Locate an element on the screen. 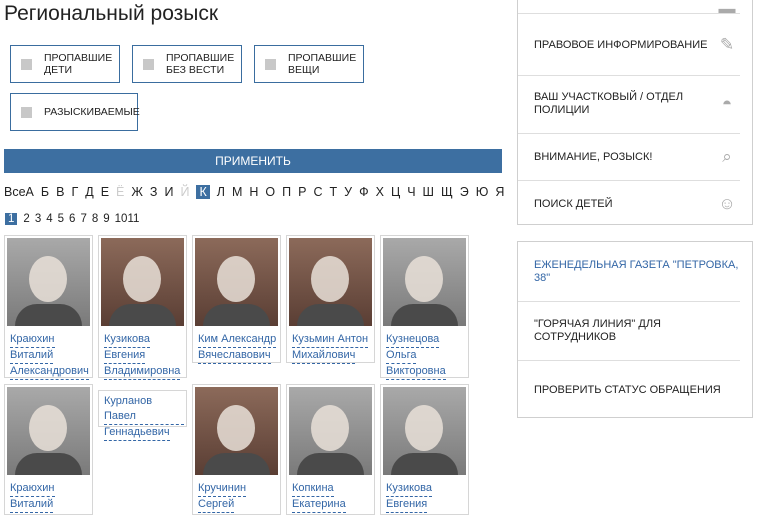 This screenshot has width=760, height=515. letter-Н: Н is located at coordinates (253, 192).